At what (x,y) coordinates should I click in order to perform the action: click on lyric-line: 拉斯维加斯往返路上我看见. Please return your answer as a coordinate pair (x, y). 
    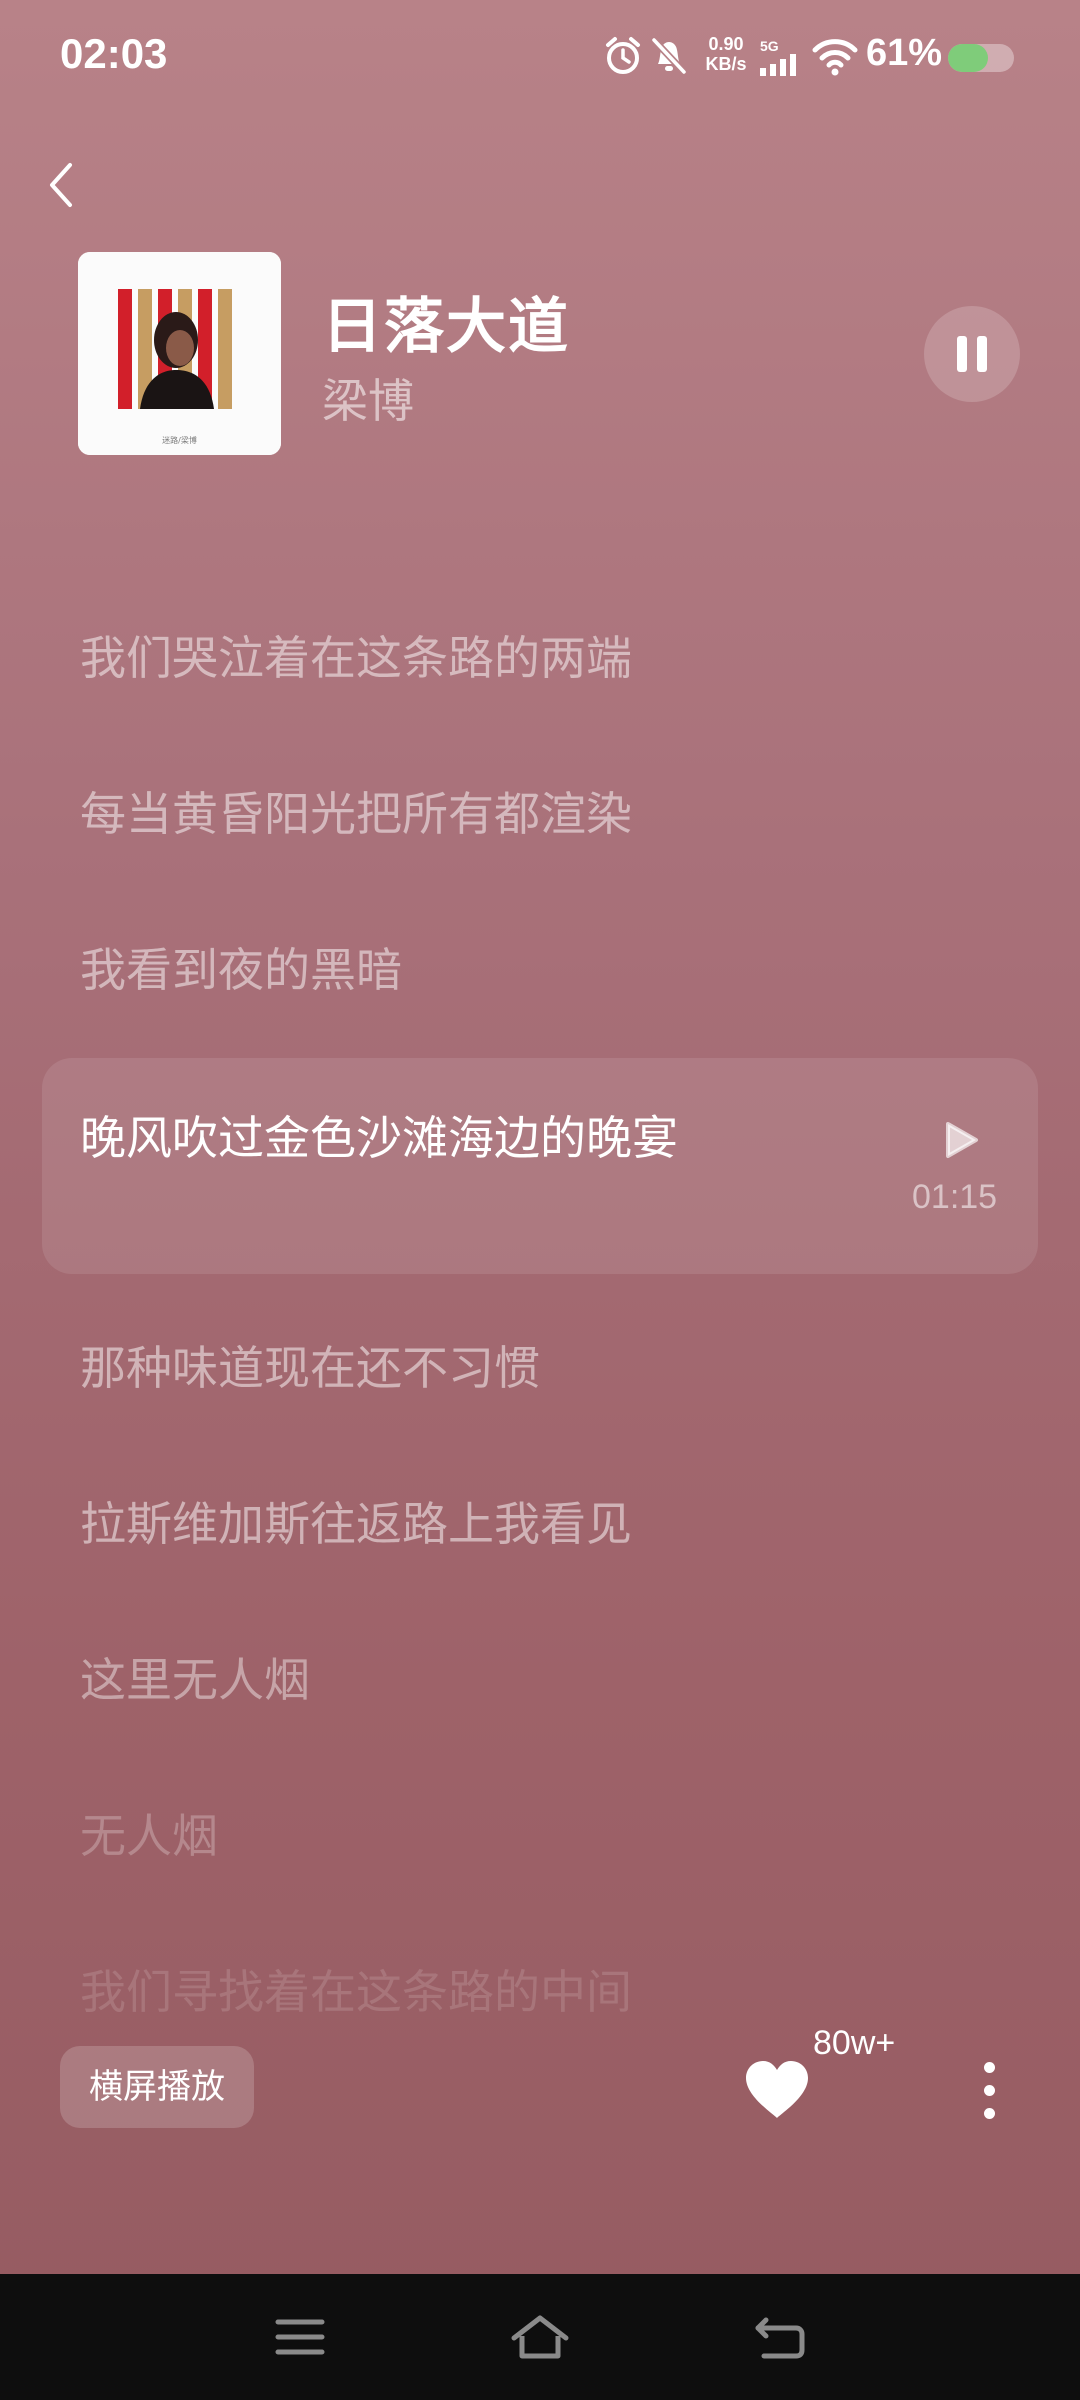
    Looking at the image, I should click on (420, 1524).